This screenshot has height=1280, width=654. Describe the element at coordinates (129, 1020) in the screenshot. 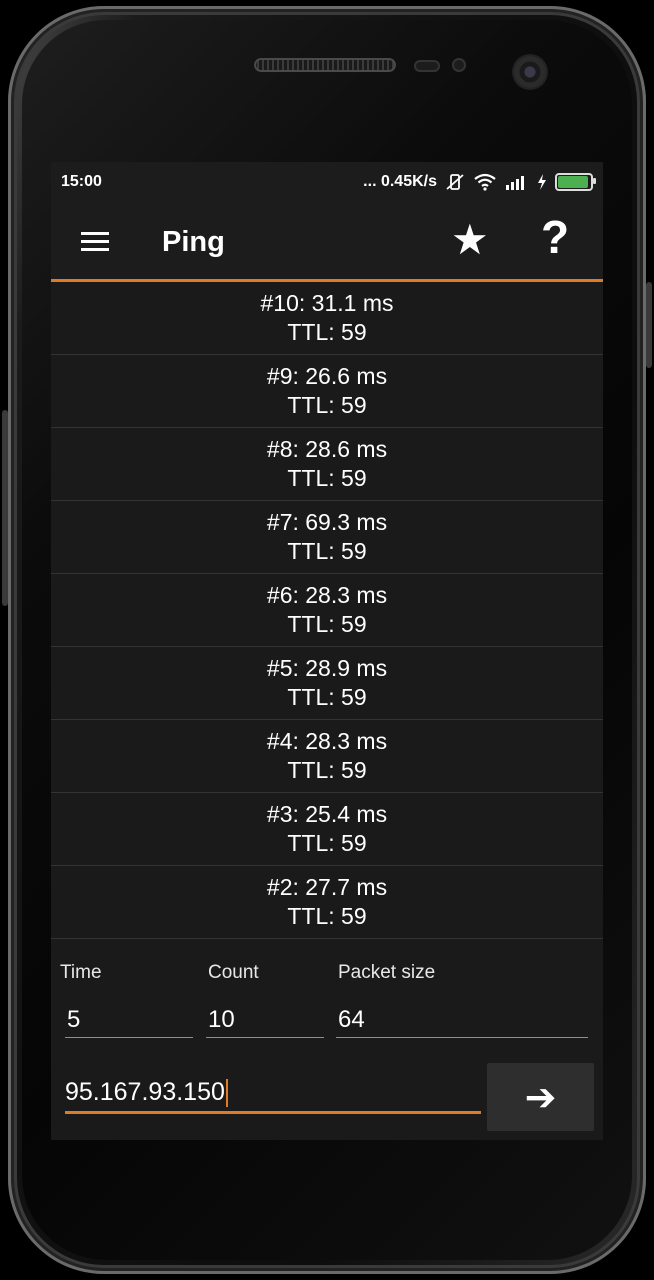

I see `time-input: 5` at that location.